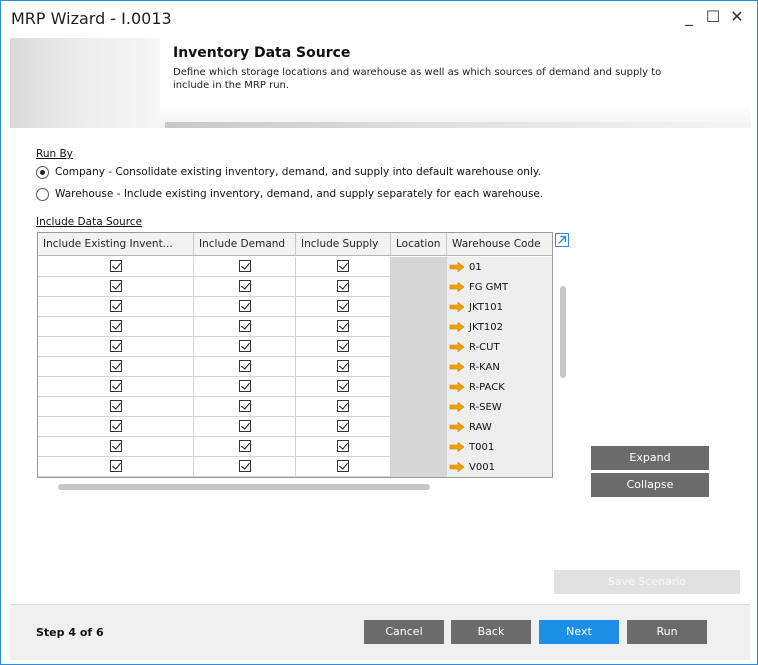 This screenshot has width=758, height=665. I want to click on table-row: R-SEW, so click(295, 407).